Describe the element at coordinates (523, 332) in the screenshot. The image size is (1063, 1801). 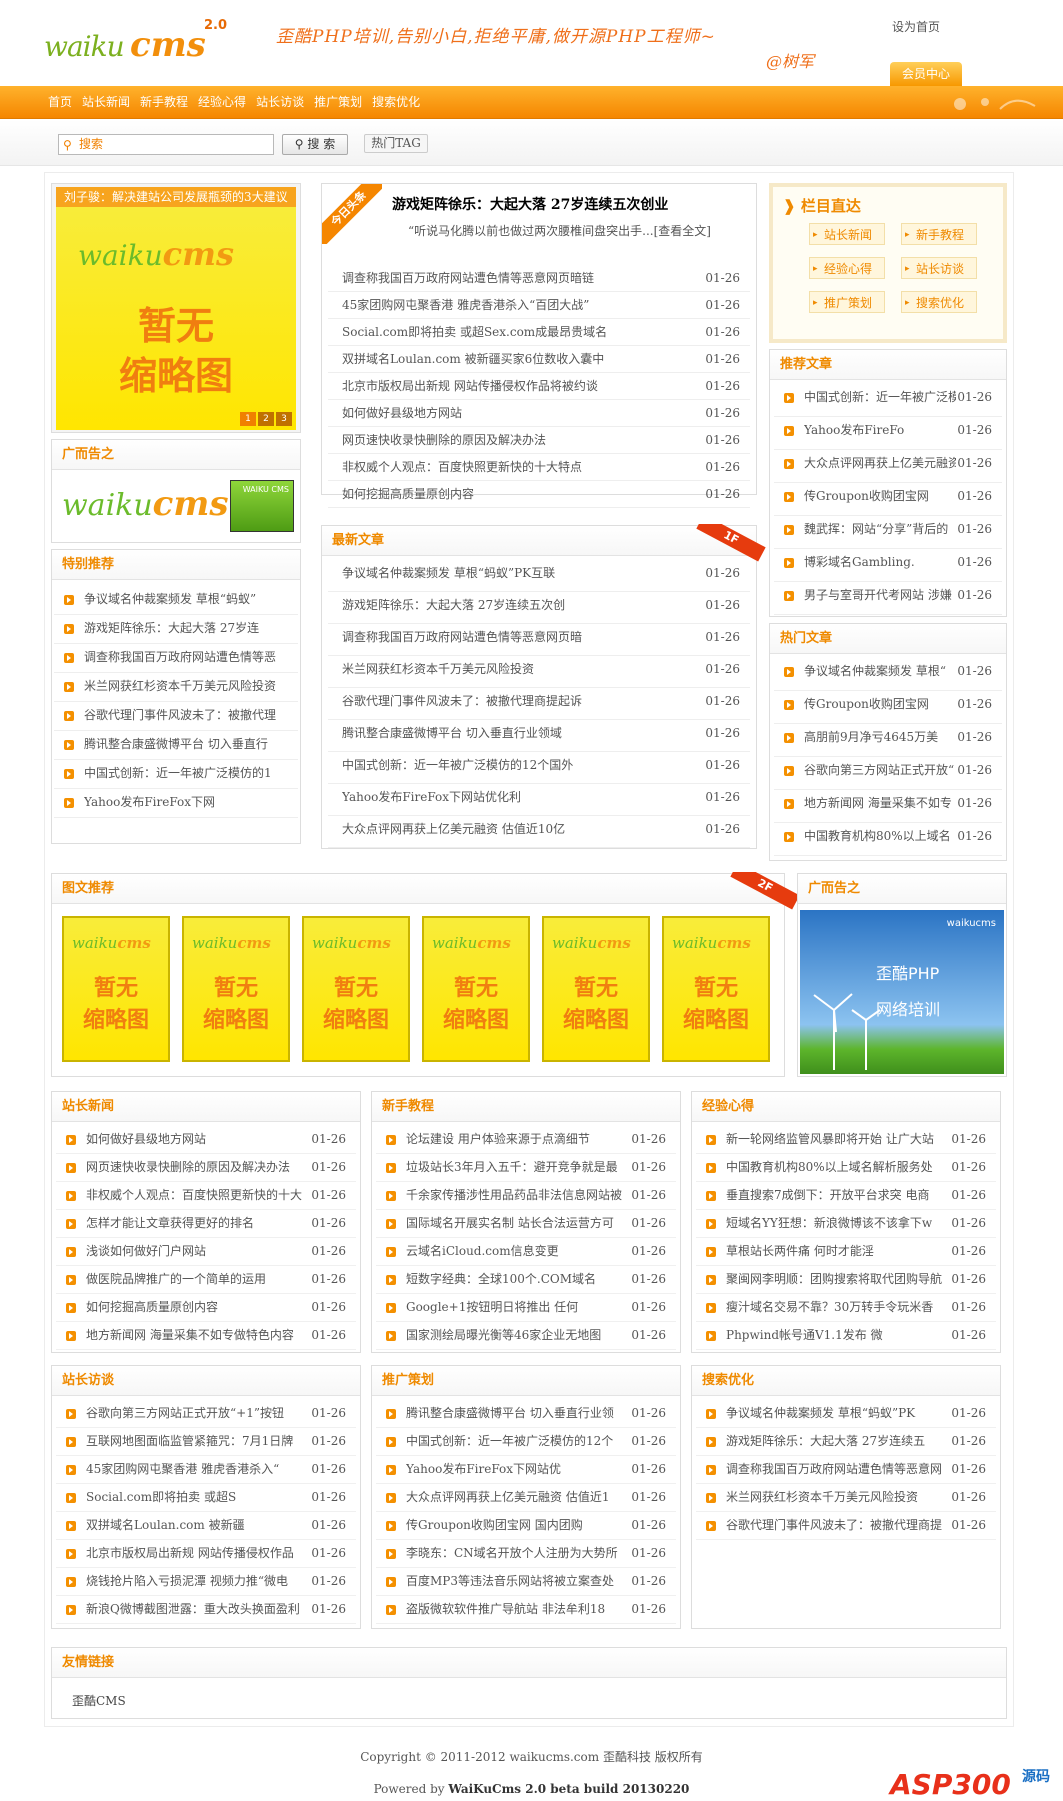
I see `list-item-title: Social.com即将拍卖 或超Sex.com成最昂贵域名` at that location.